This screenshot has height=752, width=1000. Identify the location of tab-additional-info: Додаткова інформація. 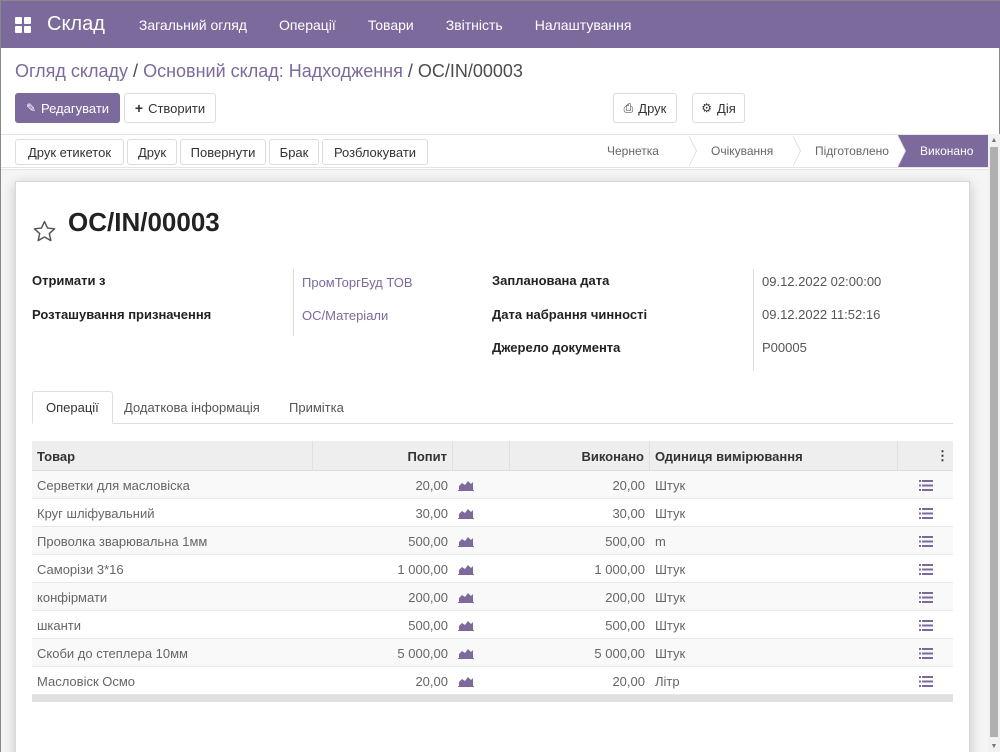
(192, 407).